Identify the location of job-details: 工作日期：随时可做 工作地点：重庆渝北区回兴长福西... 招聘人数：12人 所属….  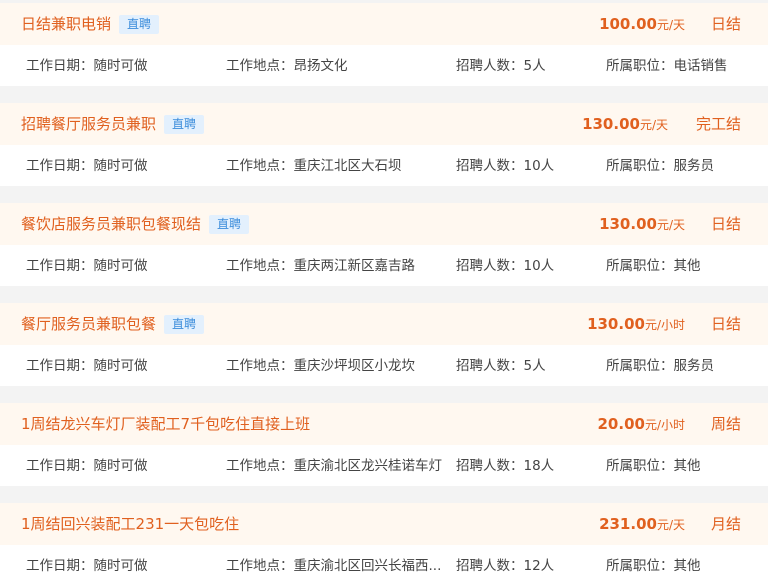
(384, 565).